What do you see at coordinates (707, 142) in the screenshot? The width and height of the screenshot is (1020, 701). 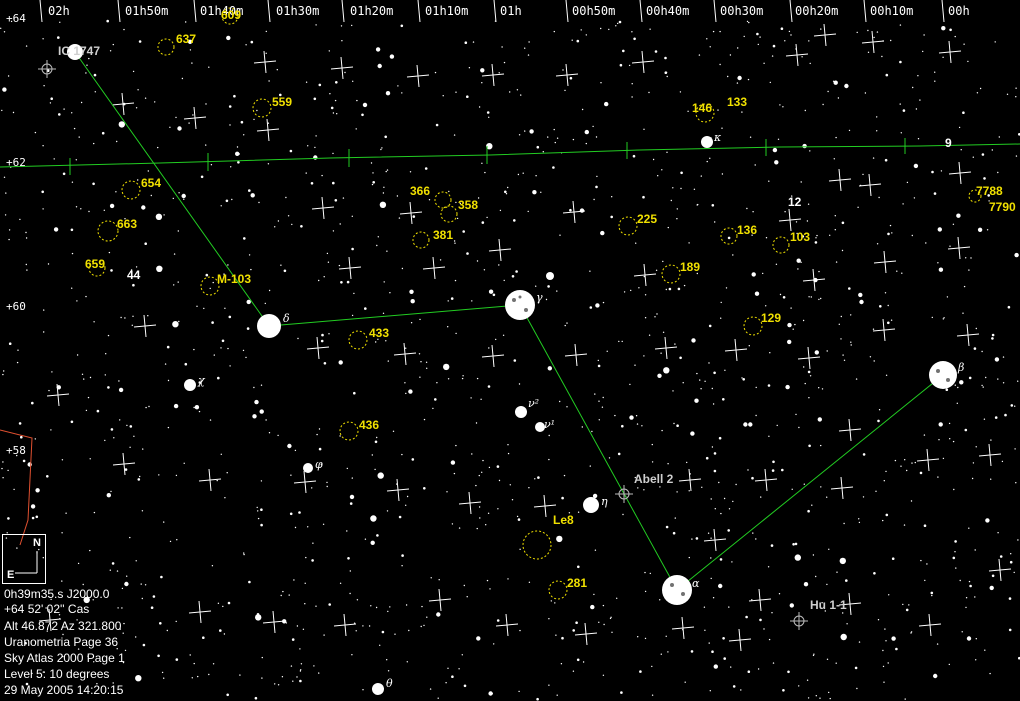 I see `star-kappa-cas` at bounding box center [707, 142].